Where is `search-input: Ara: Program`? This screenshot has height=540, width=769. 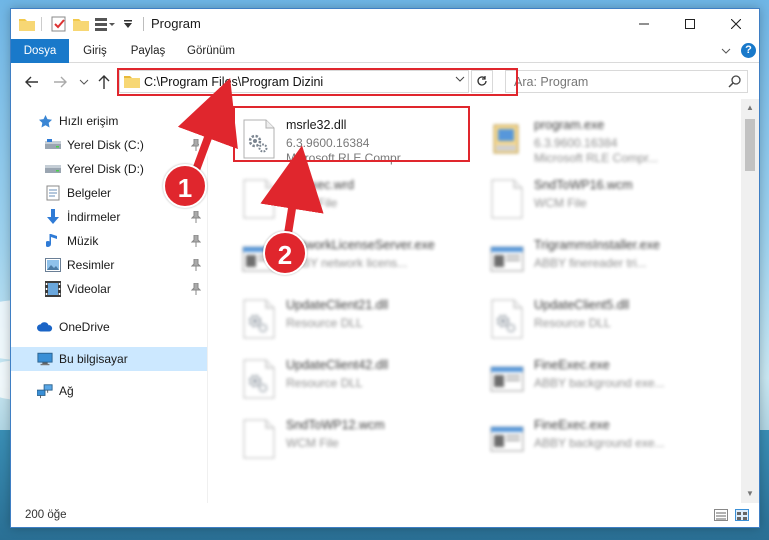 search-input: Ara: Program is located at coordinates (626, 81).